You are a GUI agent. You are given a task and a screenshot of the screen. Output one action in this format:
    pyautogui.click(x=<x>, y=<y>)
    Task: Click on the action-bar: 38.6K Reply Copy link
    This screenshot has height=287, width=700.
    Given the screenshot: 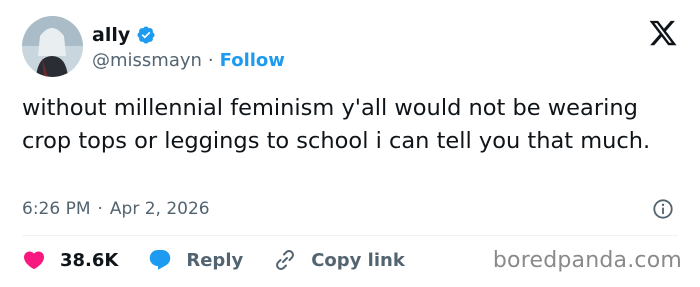 What is the action you would take?
    pyautogui.click(x=228, y=260)
    